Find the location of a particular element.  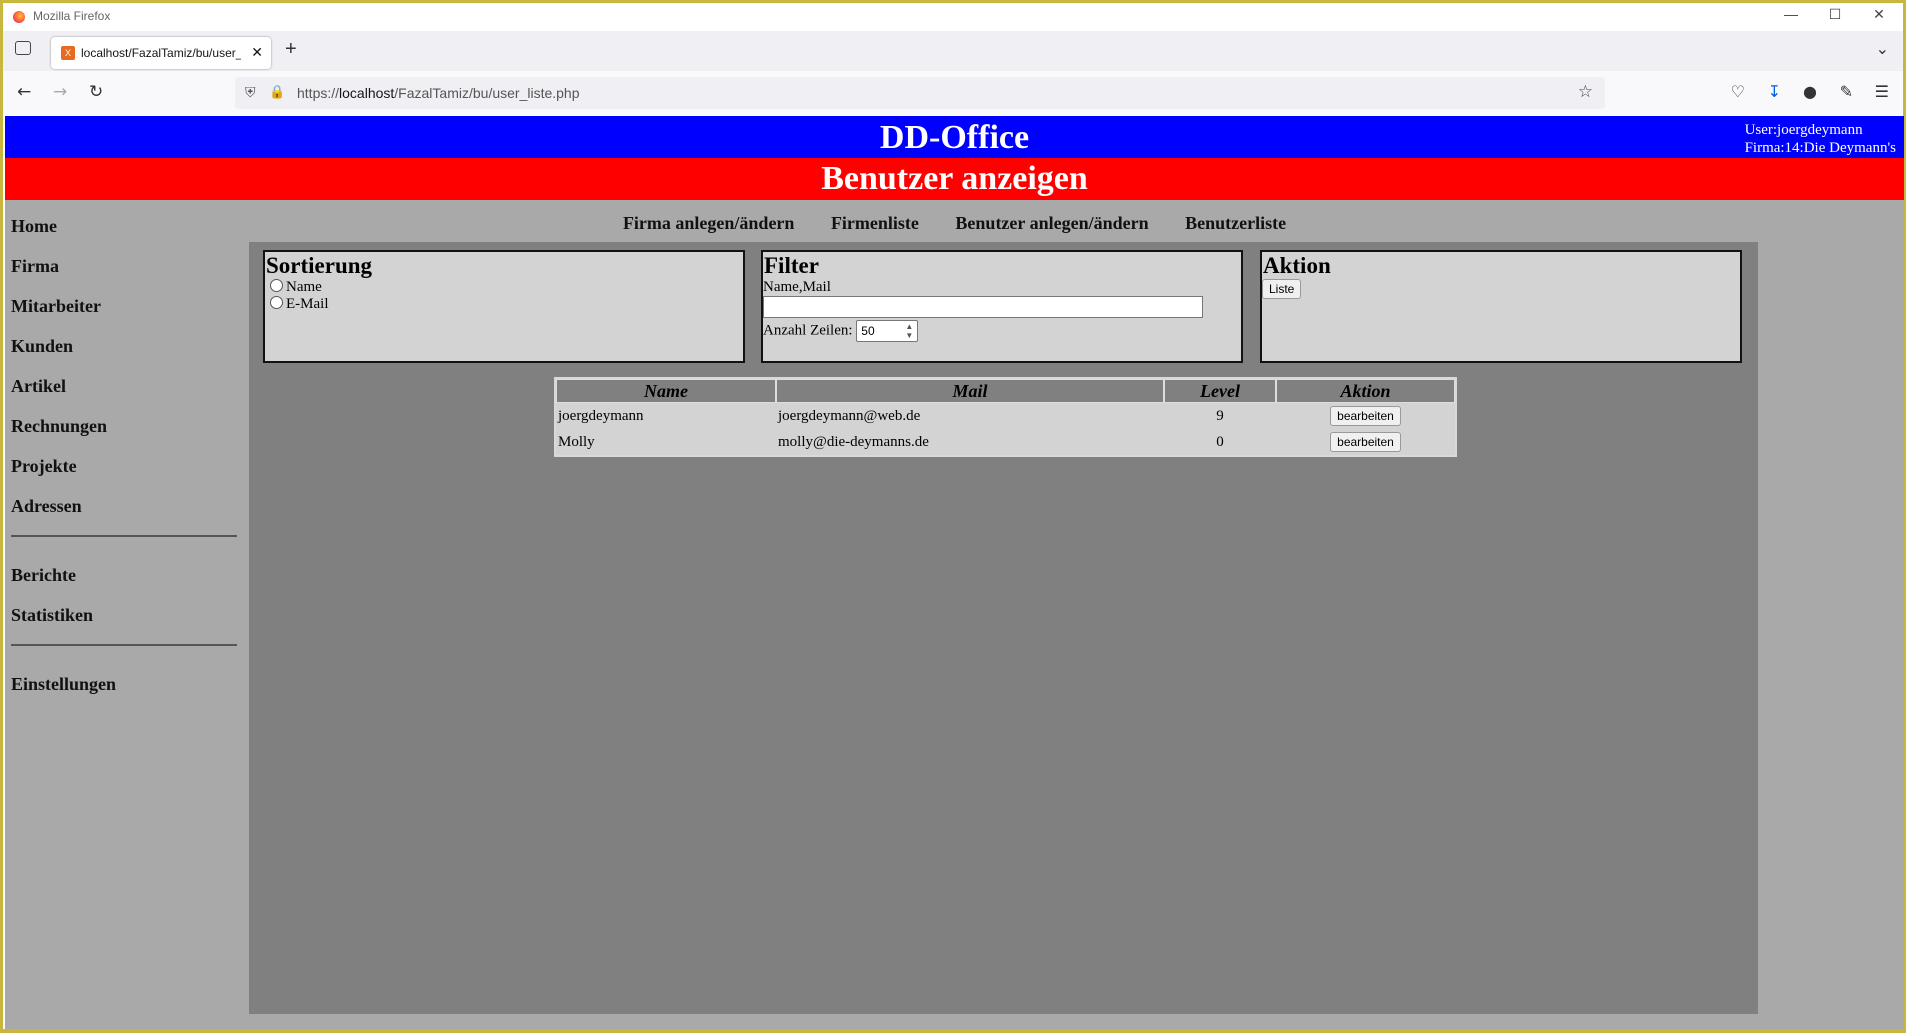

tab-title: localhost/FazalTamiz/bu/user_li is located at coordinates (161, 53).